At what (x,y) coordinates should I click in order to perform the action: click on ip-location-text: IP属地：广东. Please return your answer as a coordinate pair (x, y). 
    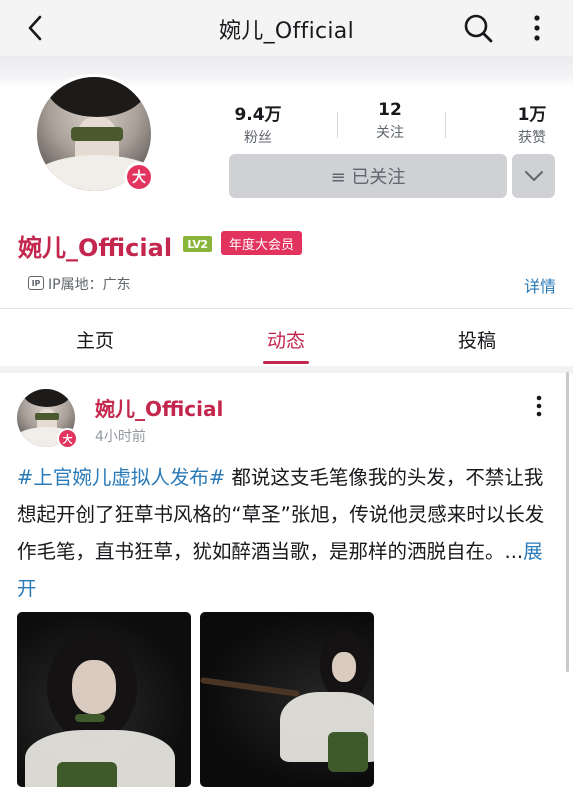
    Looking at the image, I should click on (89, 285).